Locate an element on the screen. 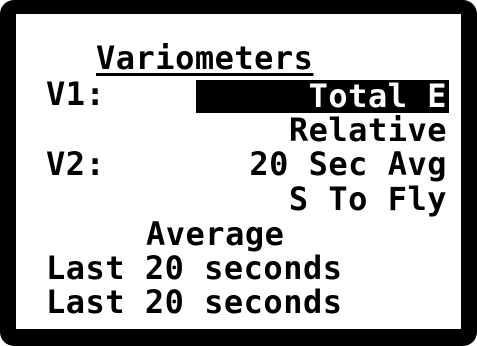 This screenshot has width=477, height=346. v2-option-s-to-fly: S To Fly is located at coordinates (368, 199).